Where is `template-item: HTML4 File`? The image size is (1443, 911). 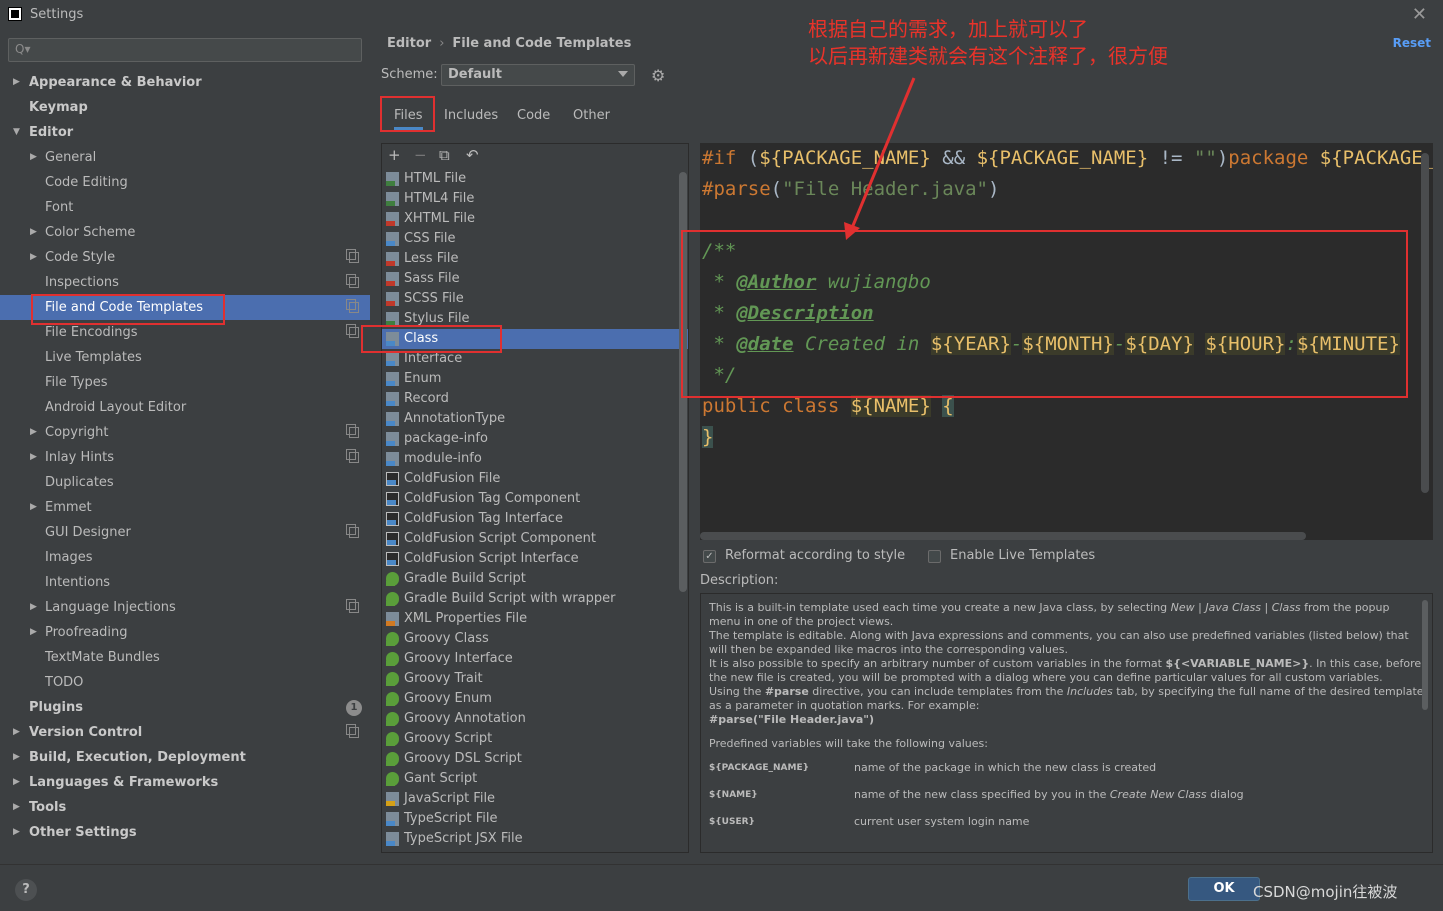 template-item: HTML4 File is located at coordinates (535, 199).